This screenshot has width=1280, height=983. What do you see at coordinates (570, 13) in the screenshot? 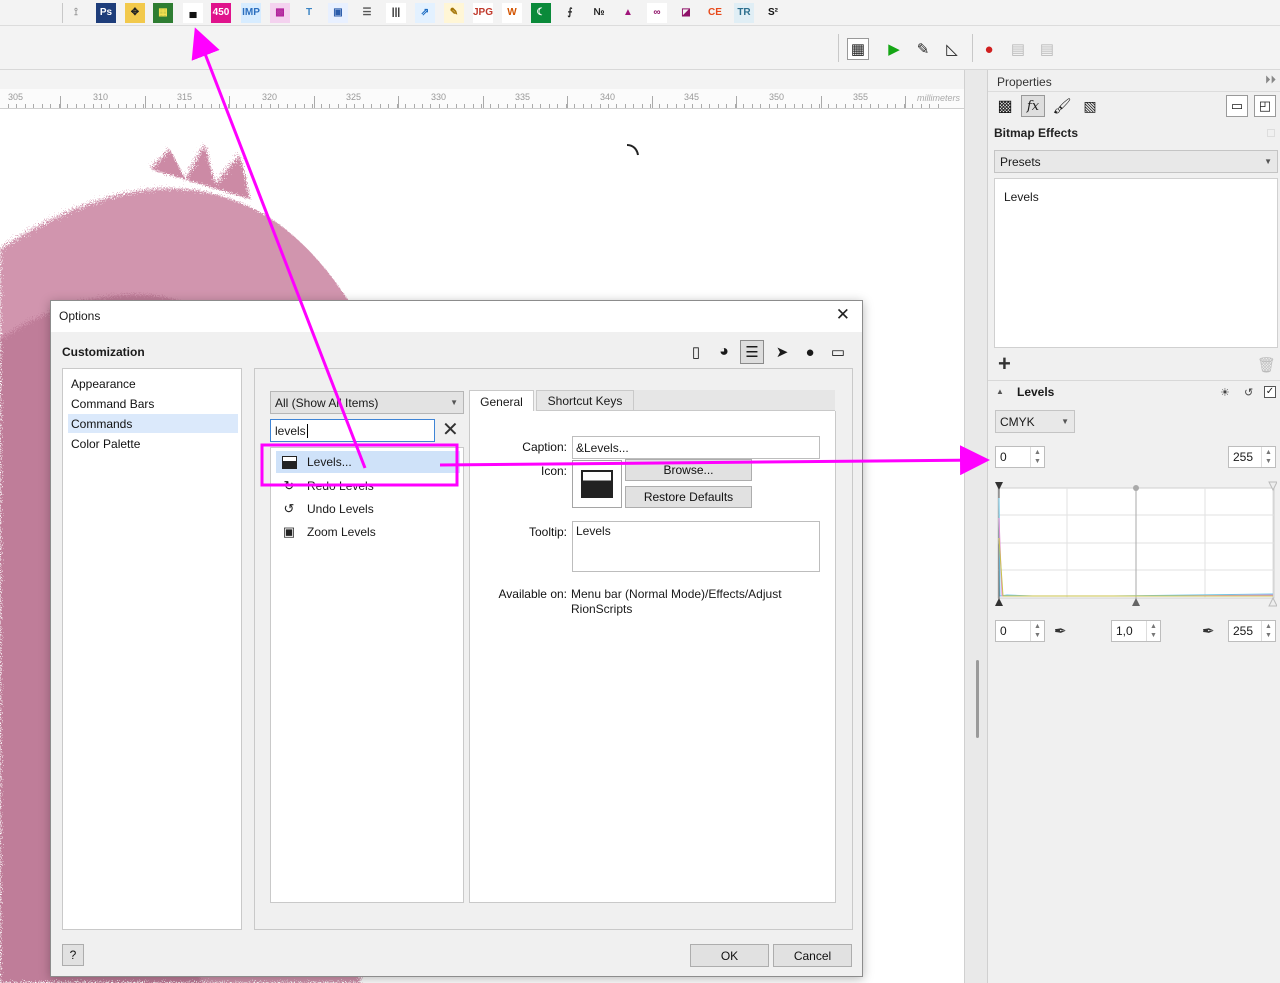
I see `curve-tool-icon: ⨍` at bounding box center [570, 13].